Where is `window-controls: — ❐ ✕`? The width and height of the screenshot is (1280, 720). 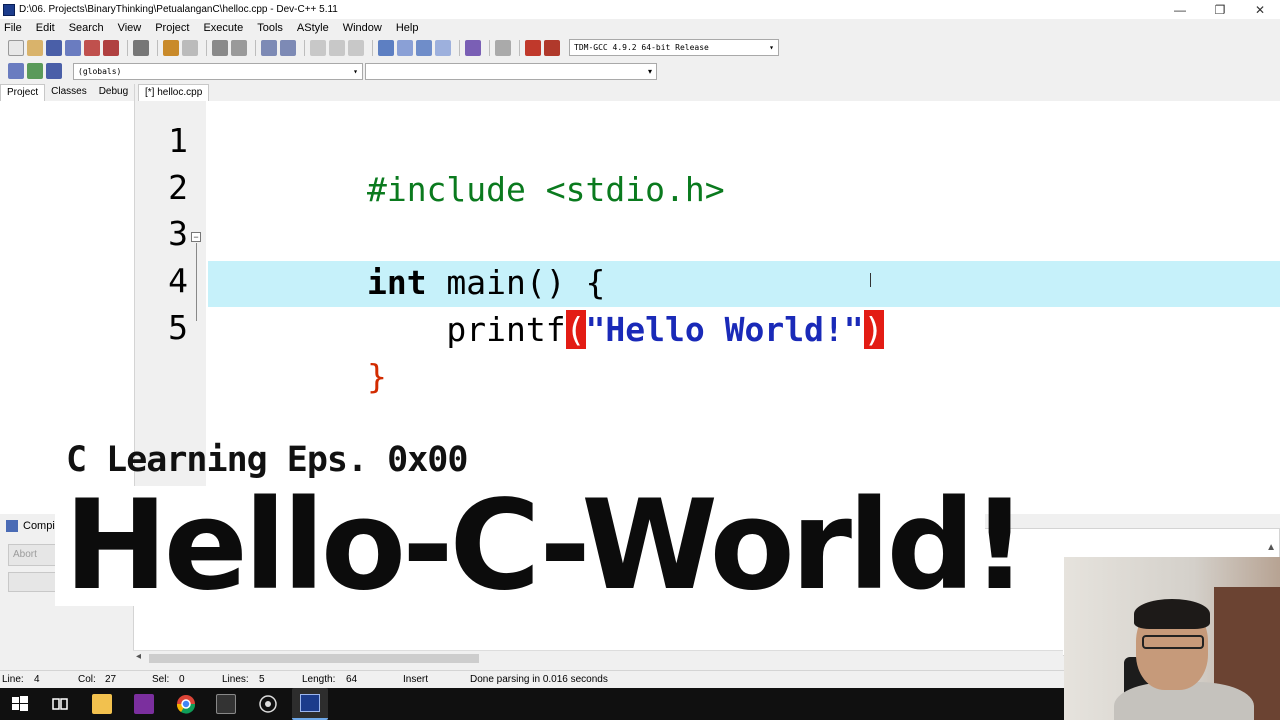 window-controls: — ❐ ✕ is located at coordinates (1220, 9).